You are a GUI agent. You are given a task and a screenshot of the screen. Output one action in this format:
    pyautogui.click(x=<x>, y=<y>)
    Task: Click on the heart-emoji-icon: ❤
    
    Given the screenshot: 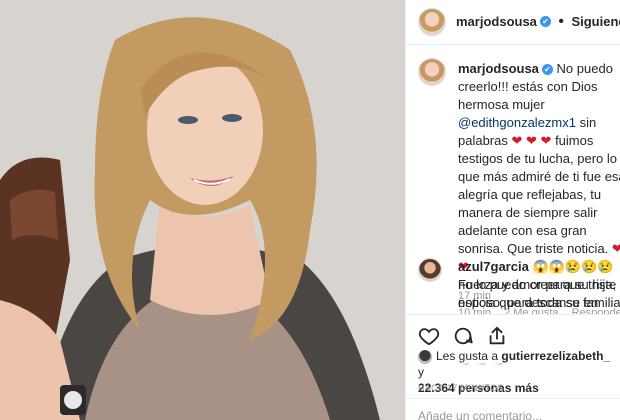 What is the action you would take?
    pyautogui.click(x=517, y=140)
    